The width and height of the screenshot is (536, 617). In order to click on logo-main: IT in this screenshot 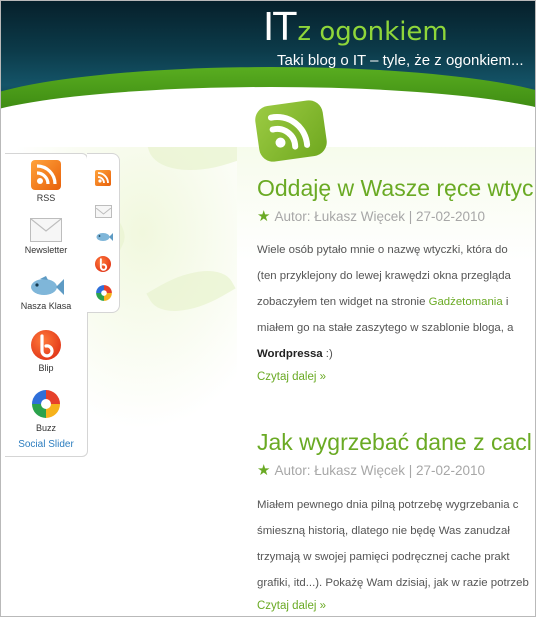, I will do `click(279, 27)`.